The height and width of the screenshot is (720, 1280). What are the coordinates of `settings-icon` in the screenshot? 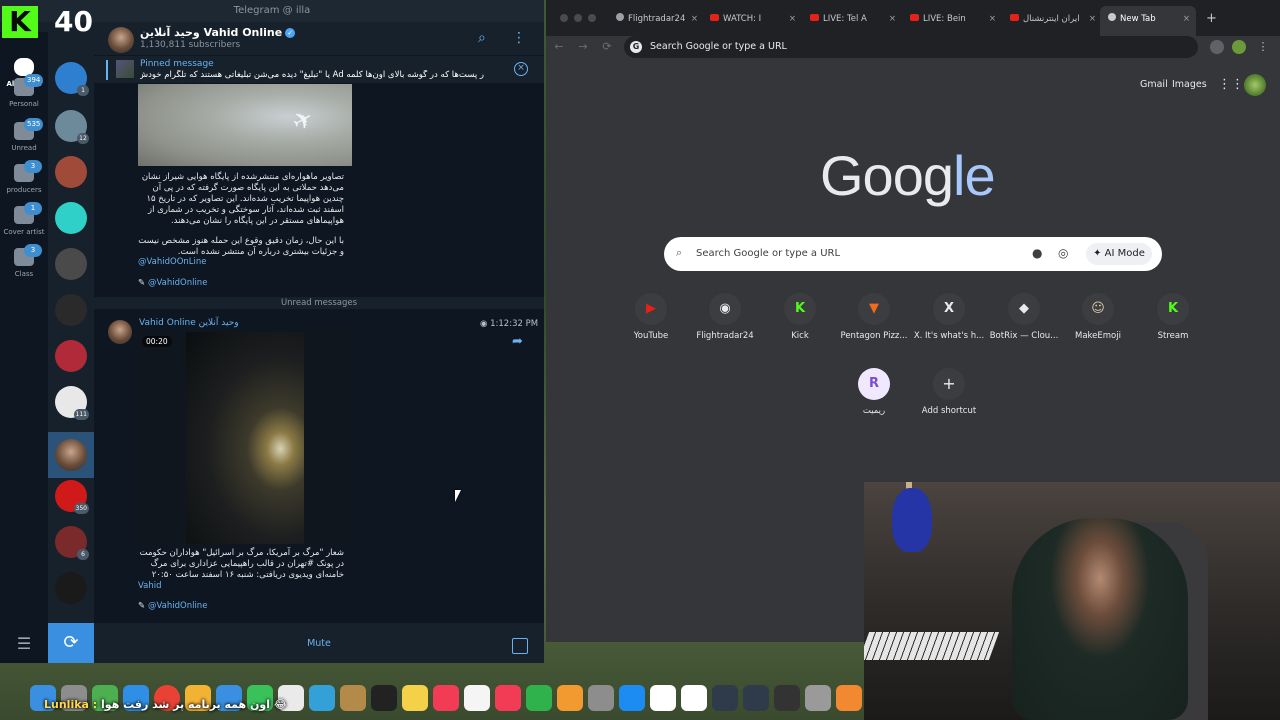 It's located at (601, 698).